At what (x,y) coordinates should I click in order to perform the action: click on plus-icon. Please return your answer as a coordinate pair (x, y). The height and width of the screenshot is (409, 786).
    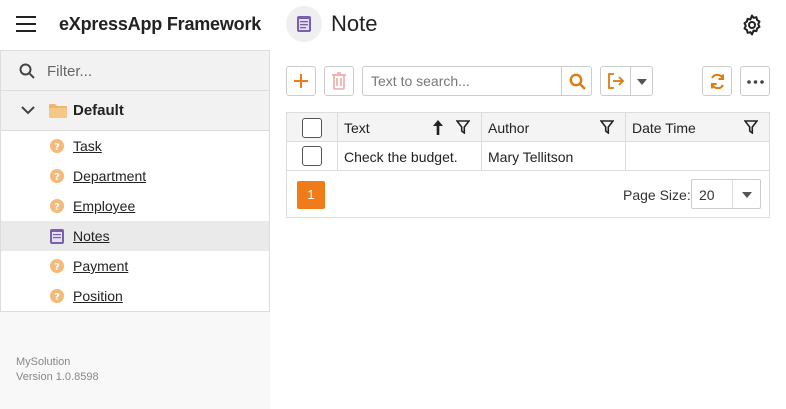
    Looking at the image, I should click on (301, 81).